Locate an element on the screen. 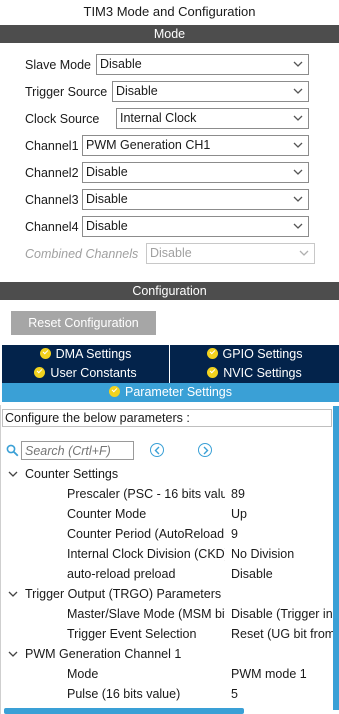  param-value: 9 is located at coordinates (234, 534).